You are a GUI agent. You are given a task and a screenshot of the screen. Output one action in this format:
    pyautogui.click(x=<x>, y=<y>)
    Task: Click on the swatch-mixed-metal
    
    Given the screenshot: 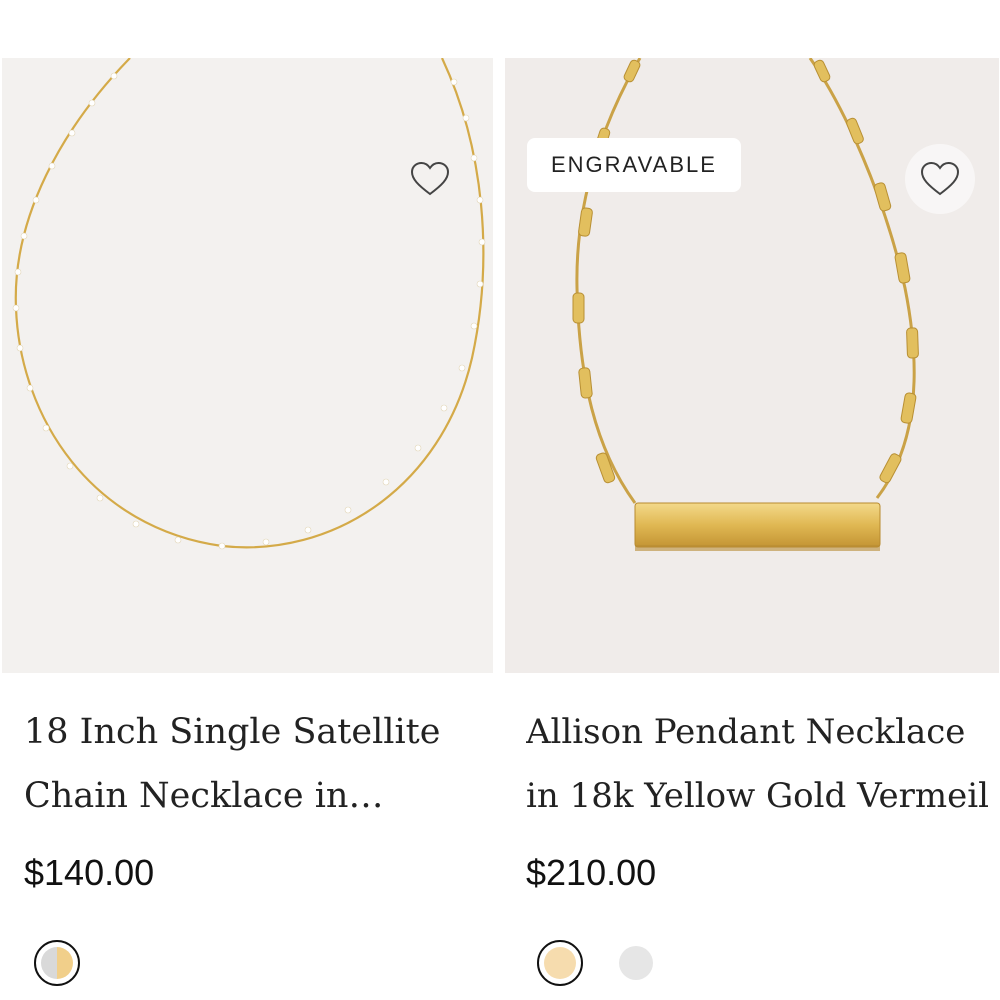 What is the action you would take?
    pyautogui.click(x=57, y=963)
    